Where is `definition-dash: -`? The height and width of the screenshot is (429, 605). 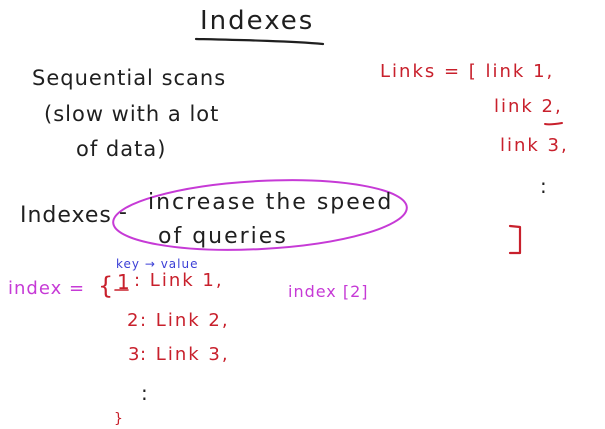 definition-dash: - is located at coordinates (123, 212).